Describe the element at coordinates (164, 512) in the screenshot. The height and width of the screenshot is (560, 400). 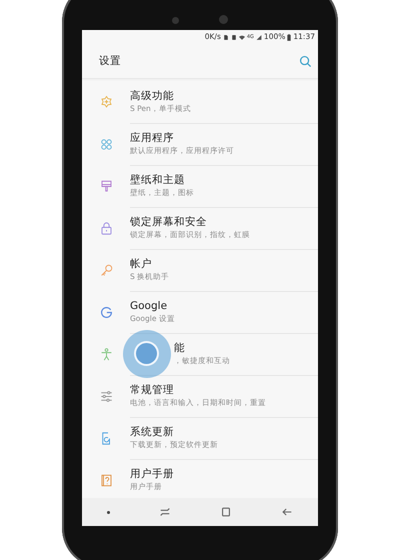
I see `recents-icon` at that location.